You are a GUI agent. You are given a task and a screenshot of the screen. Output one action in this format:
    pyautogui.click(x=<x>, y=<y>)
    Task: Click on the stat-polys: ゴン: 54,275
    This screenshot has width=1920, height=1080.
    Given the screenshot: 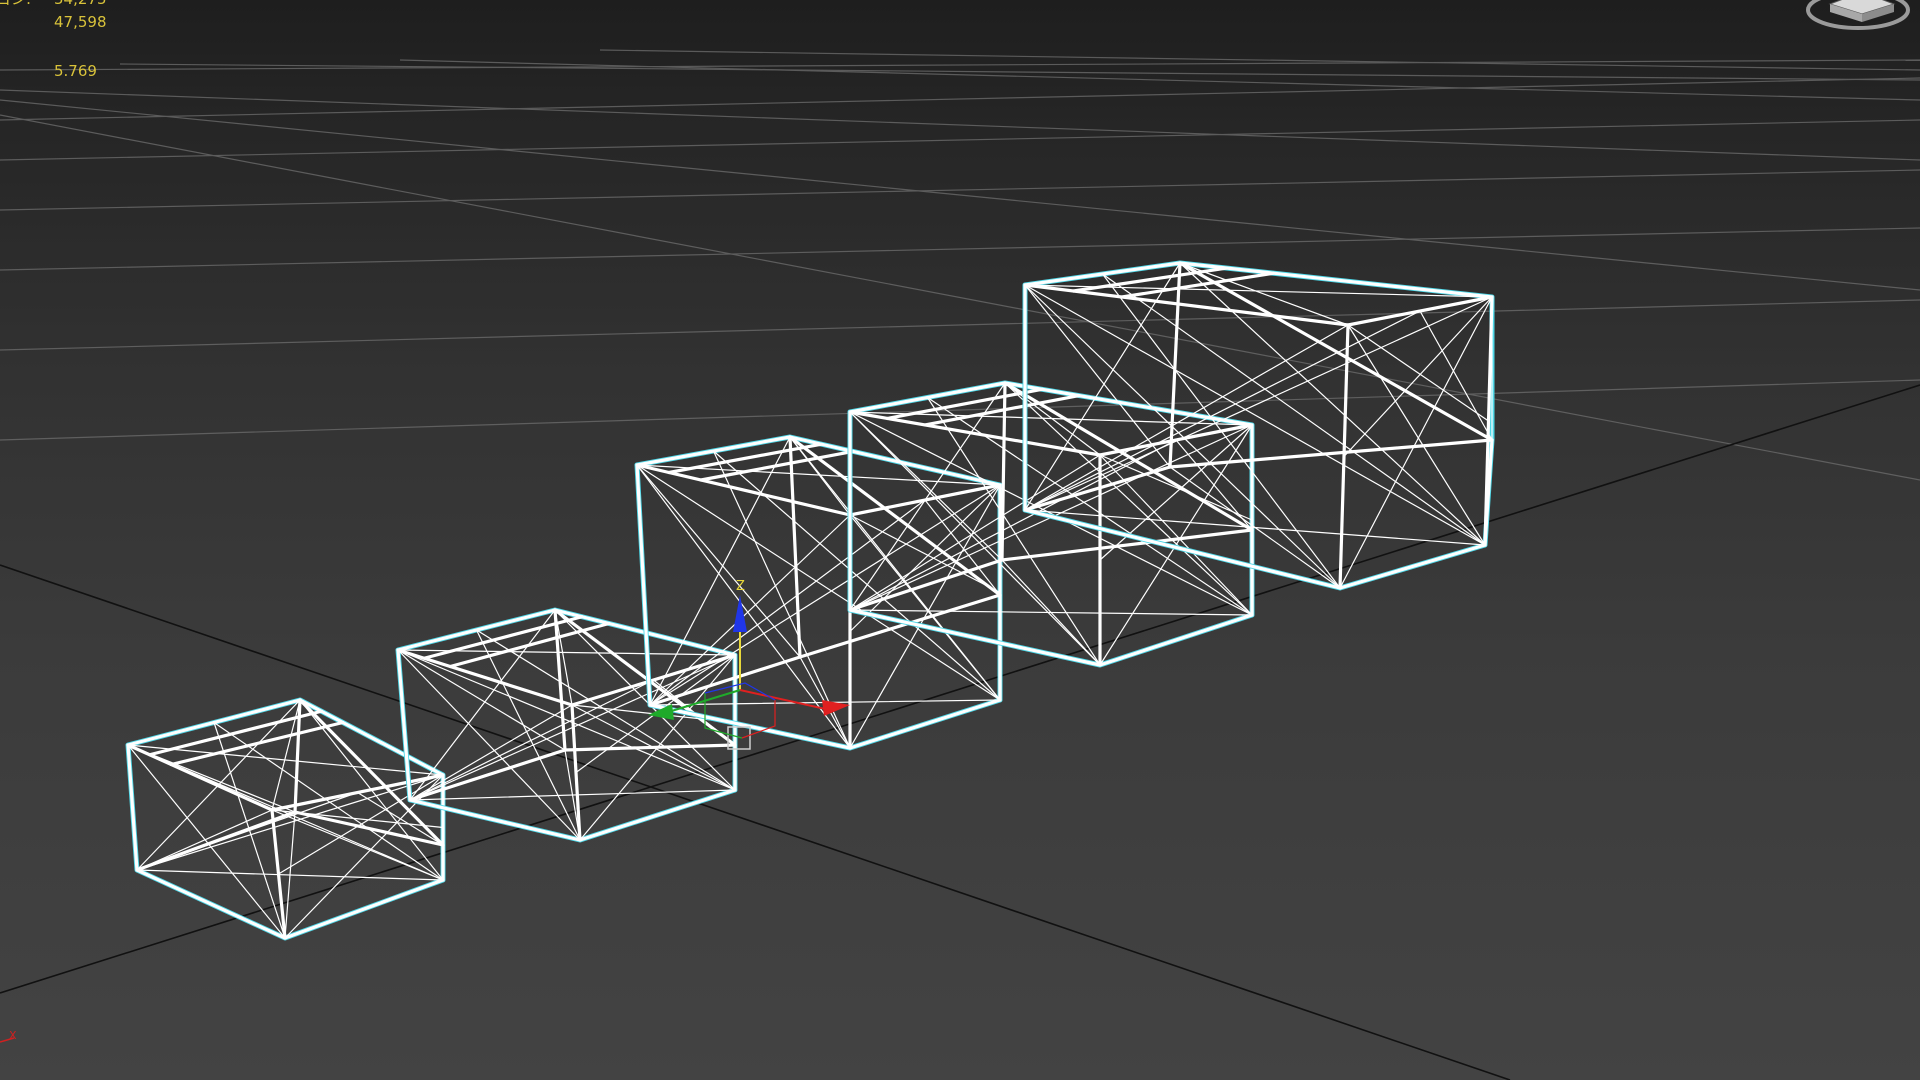 What is the action you would take?
    pyautogui.click(x=53, y=4)
    